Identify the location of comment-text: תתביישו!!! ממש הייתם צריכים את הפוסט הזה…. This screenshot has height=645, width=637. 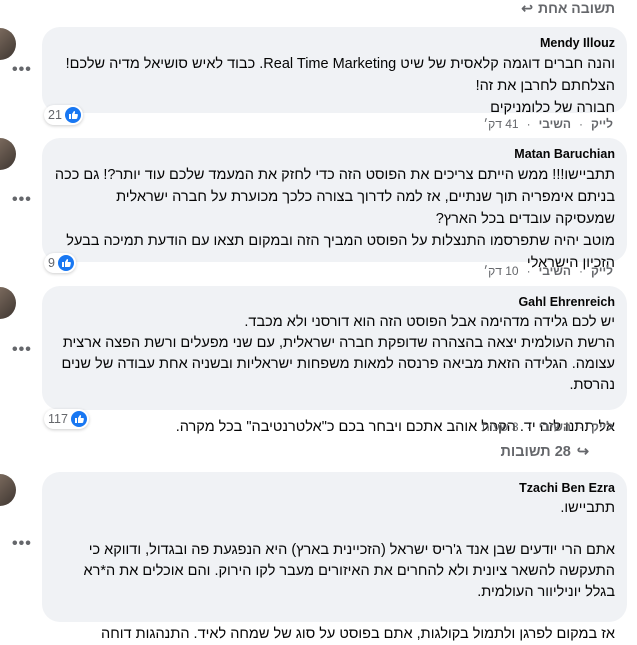
(334, 219).